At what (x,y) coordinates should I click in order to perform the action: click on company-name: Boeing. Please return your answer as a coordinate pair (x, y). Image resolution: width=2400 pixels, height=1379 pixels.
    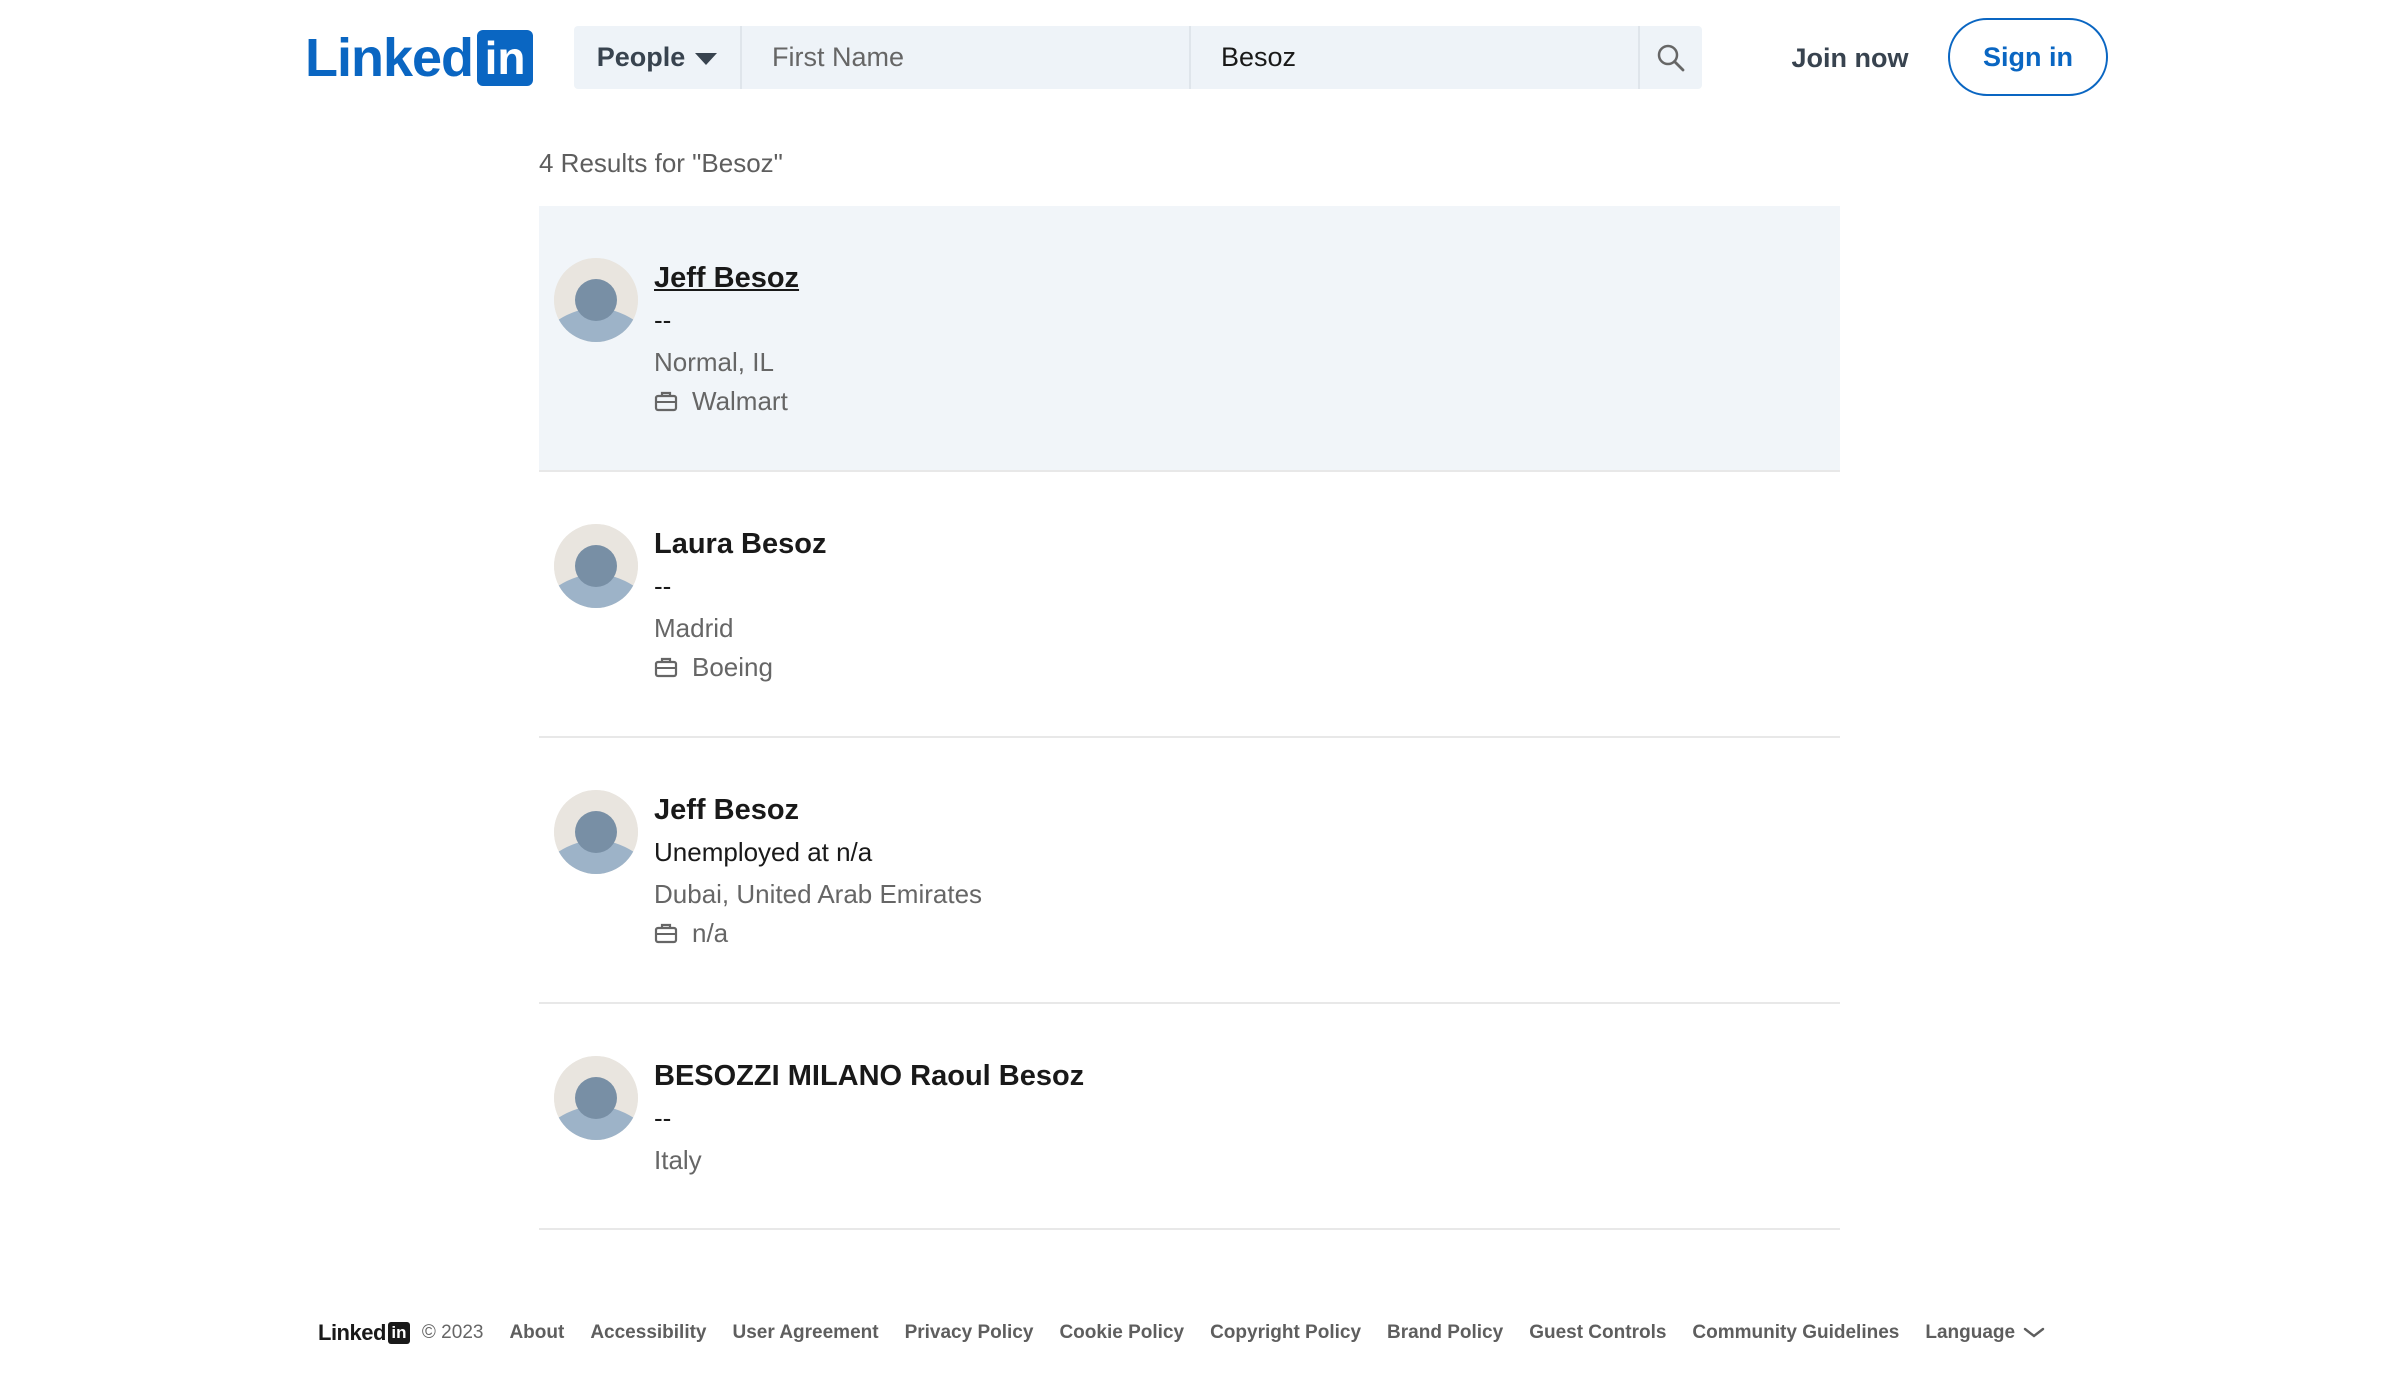
    Looking at the image, I should click on (732, 667).